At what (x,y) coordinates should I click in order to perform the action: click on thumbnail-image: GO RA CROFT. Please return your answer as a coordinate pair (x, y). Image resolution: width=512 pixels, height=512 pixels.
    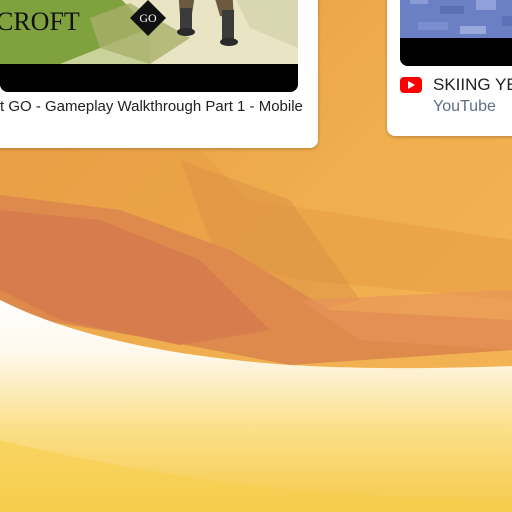
    Looking at the image, I should click on (149, 46).